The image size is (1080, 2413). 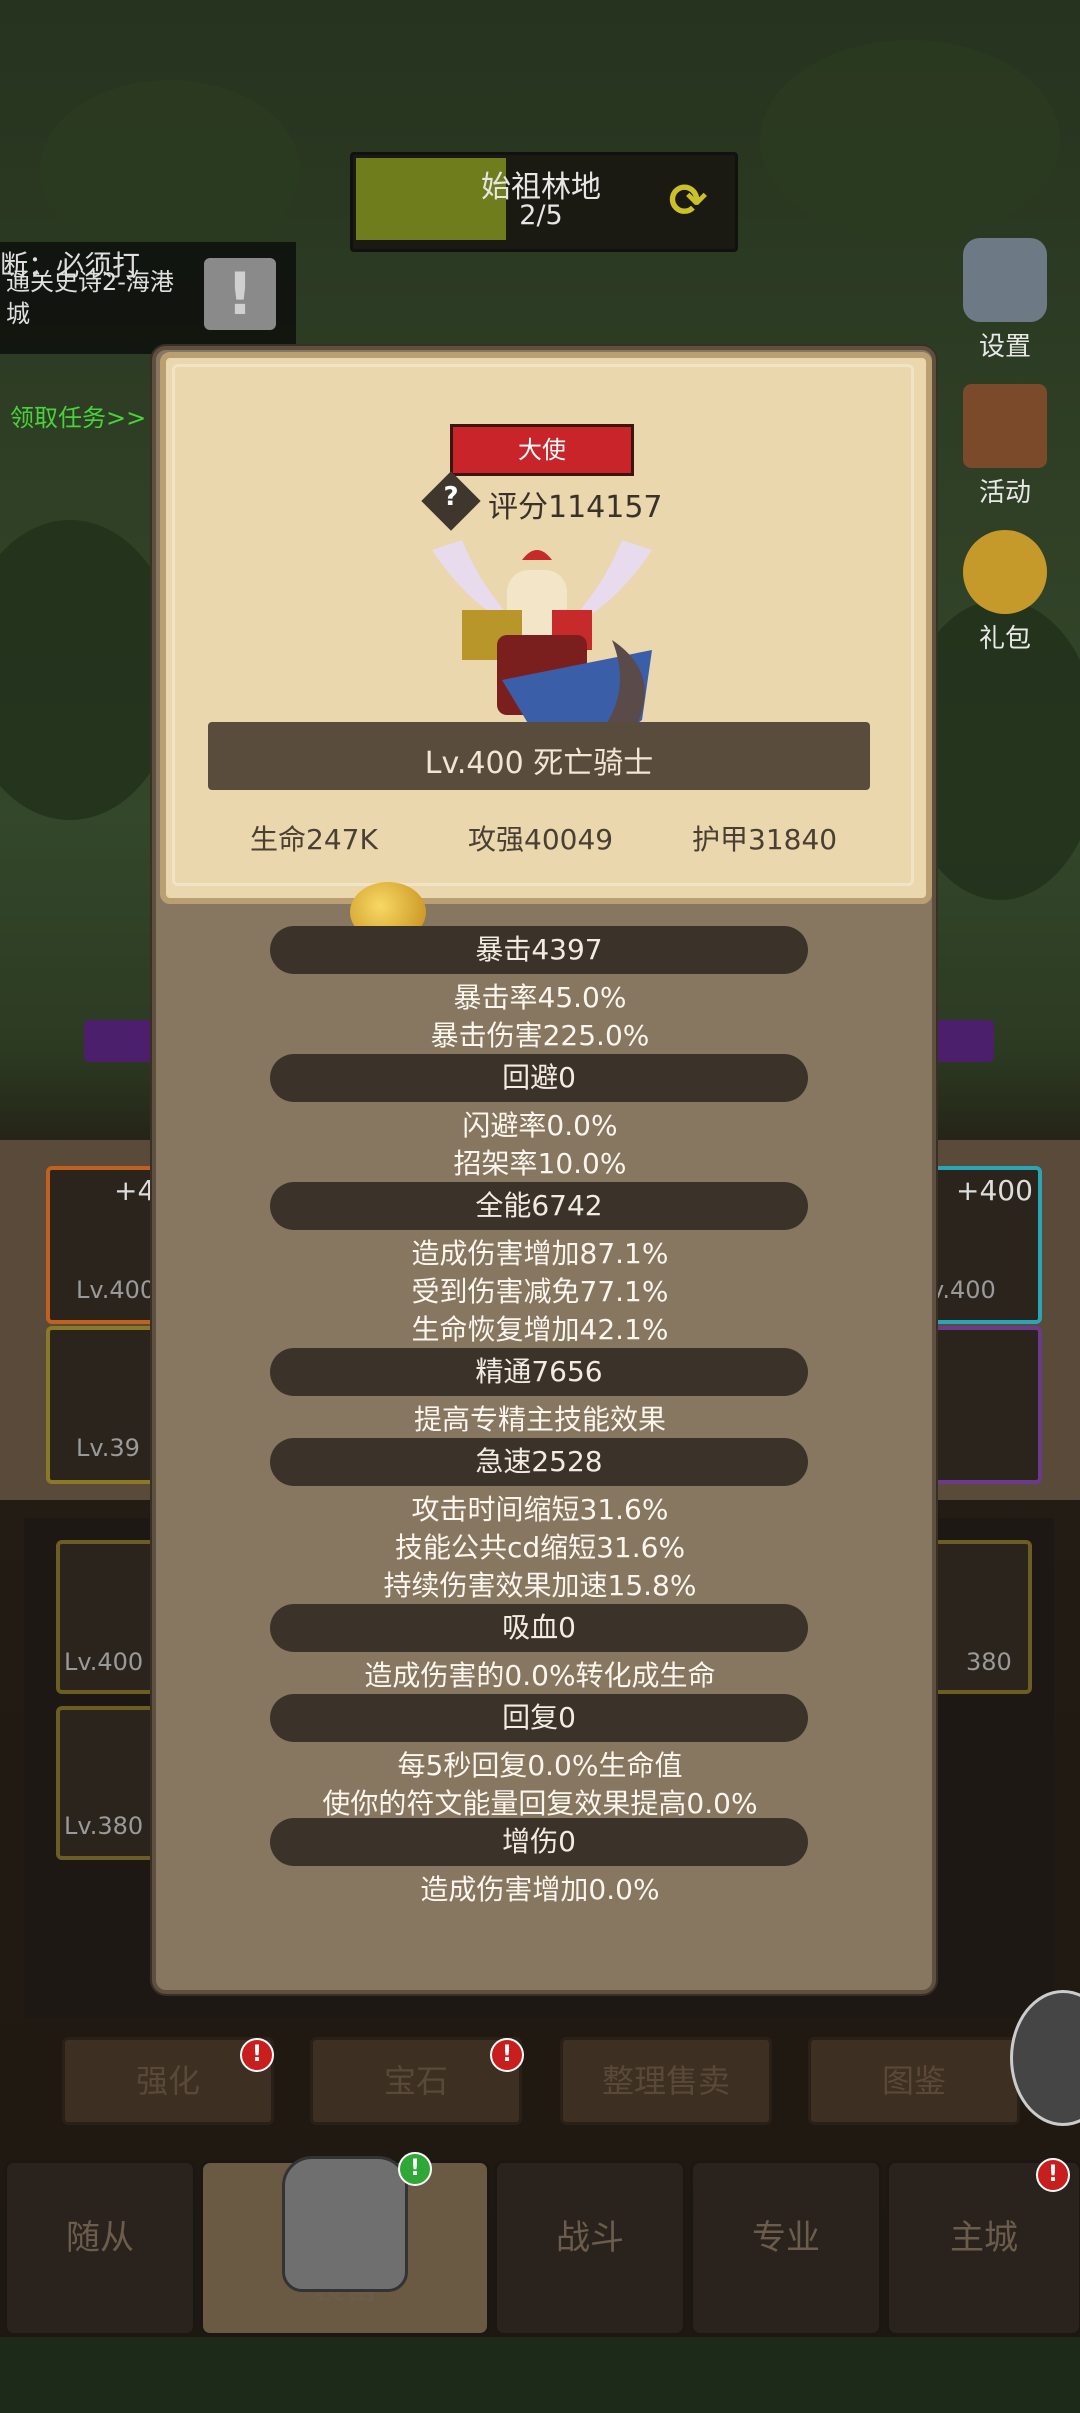 What do you see at coordinates (78, 415) in the screenshot?
I see `claim-quest-link: 领取任务>>` at bounding box center [78, 415].